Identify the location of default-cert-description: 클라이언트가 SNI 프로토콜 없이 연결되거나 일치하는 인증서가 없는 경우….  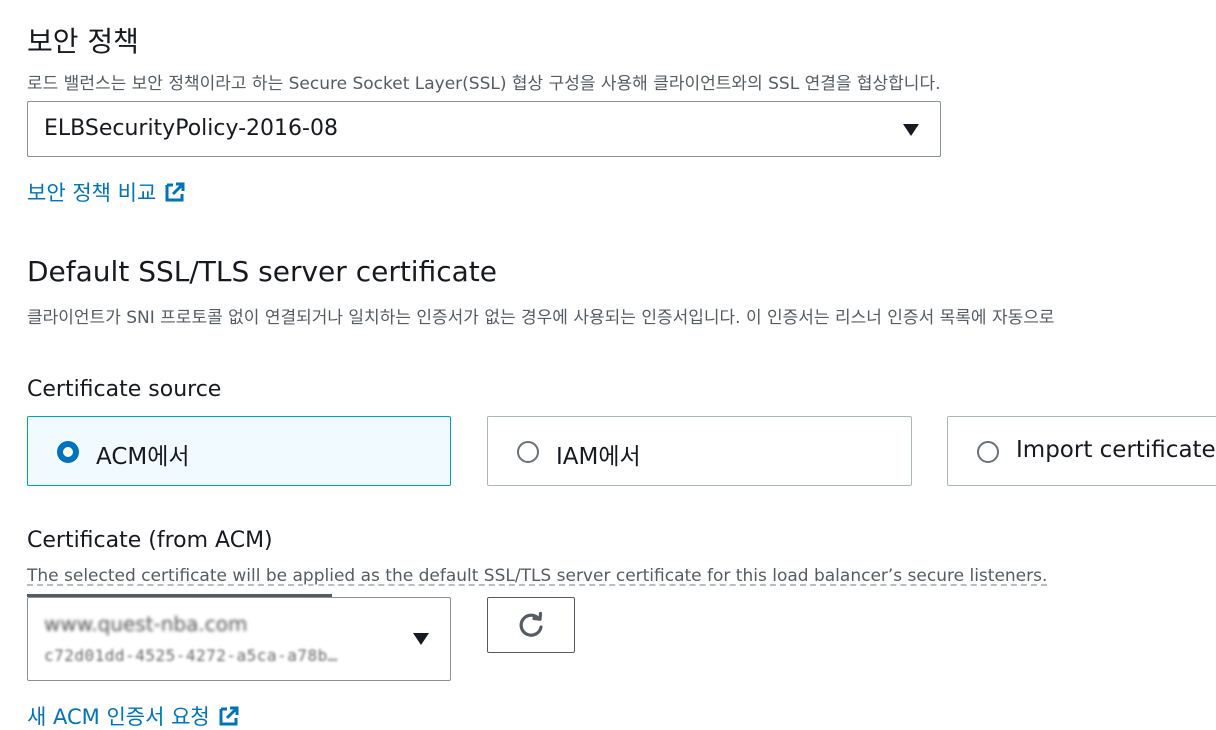
(541, 318).